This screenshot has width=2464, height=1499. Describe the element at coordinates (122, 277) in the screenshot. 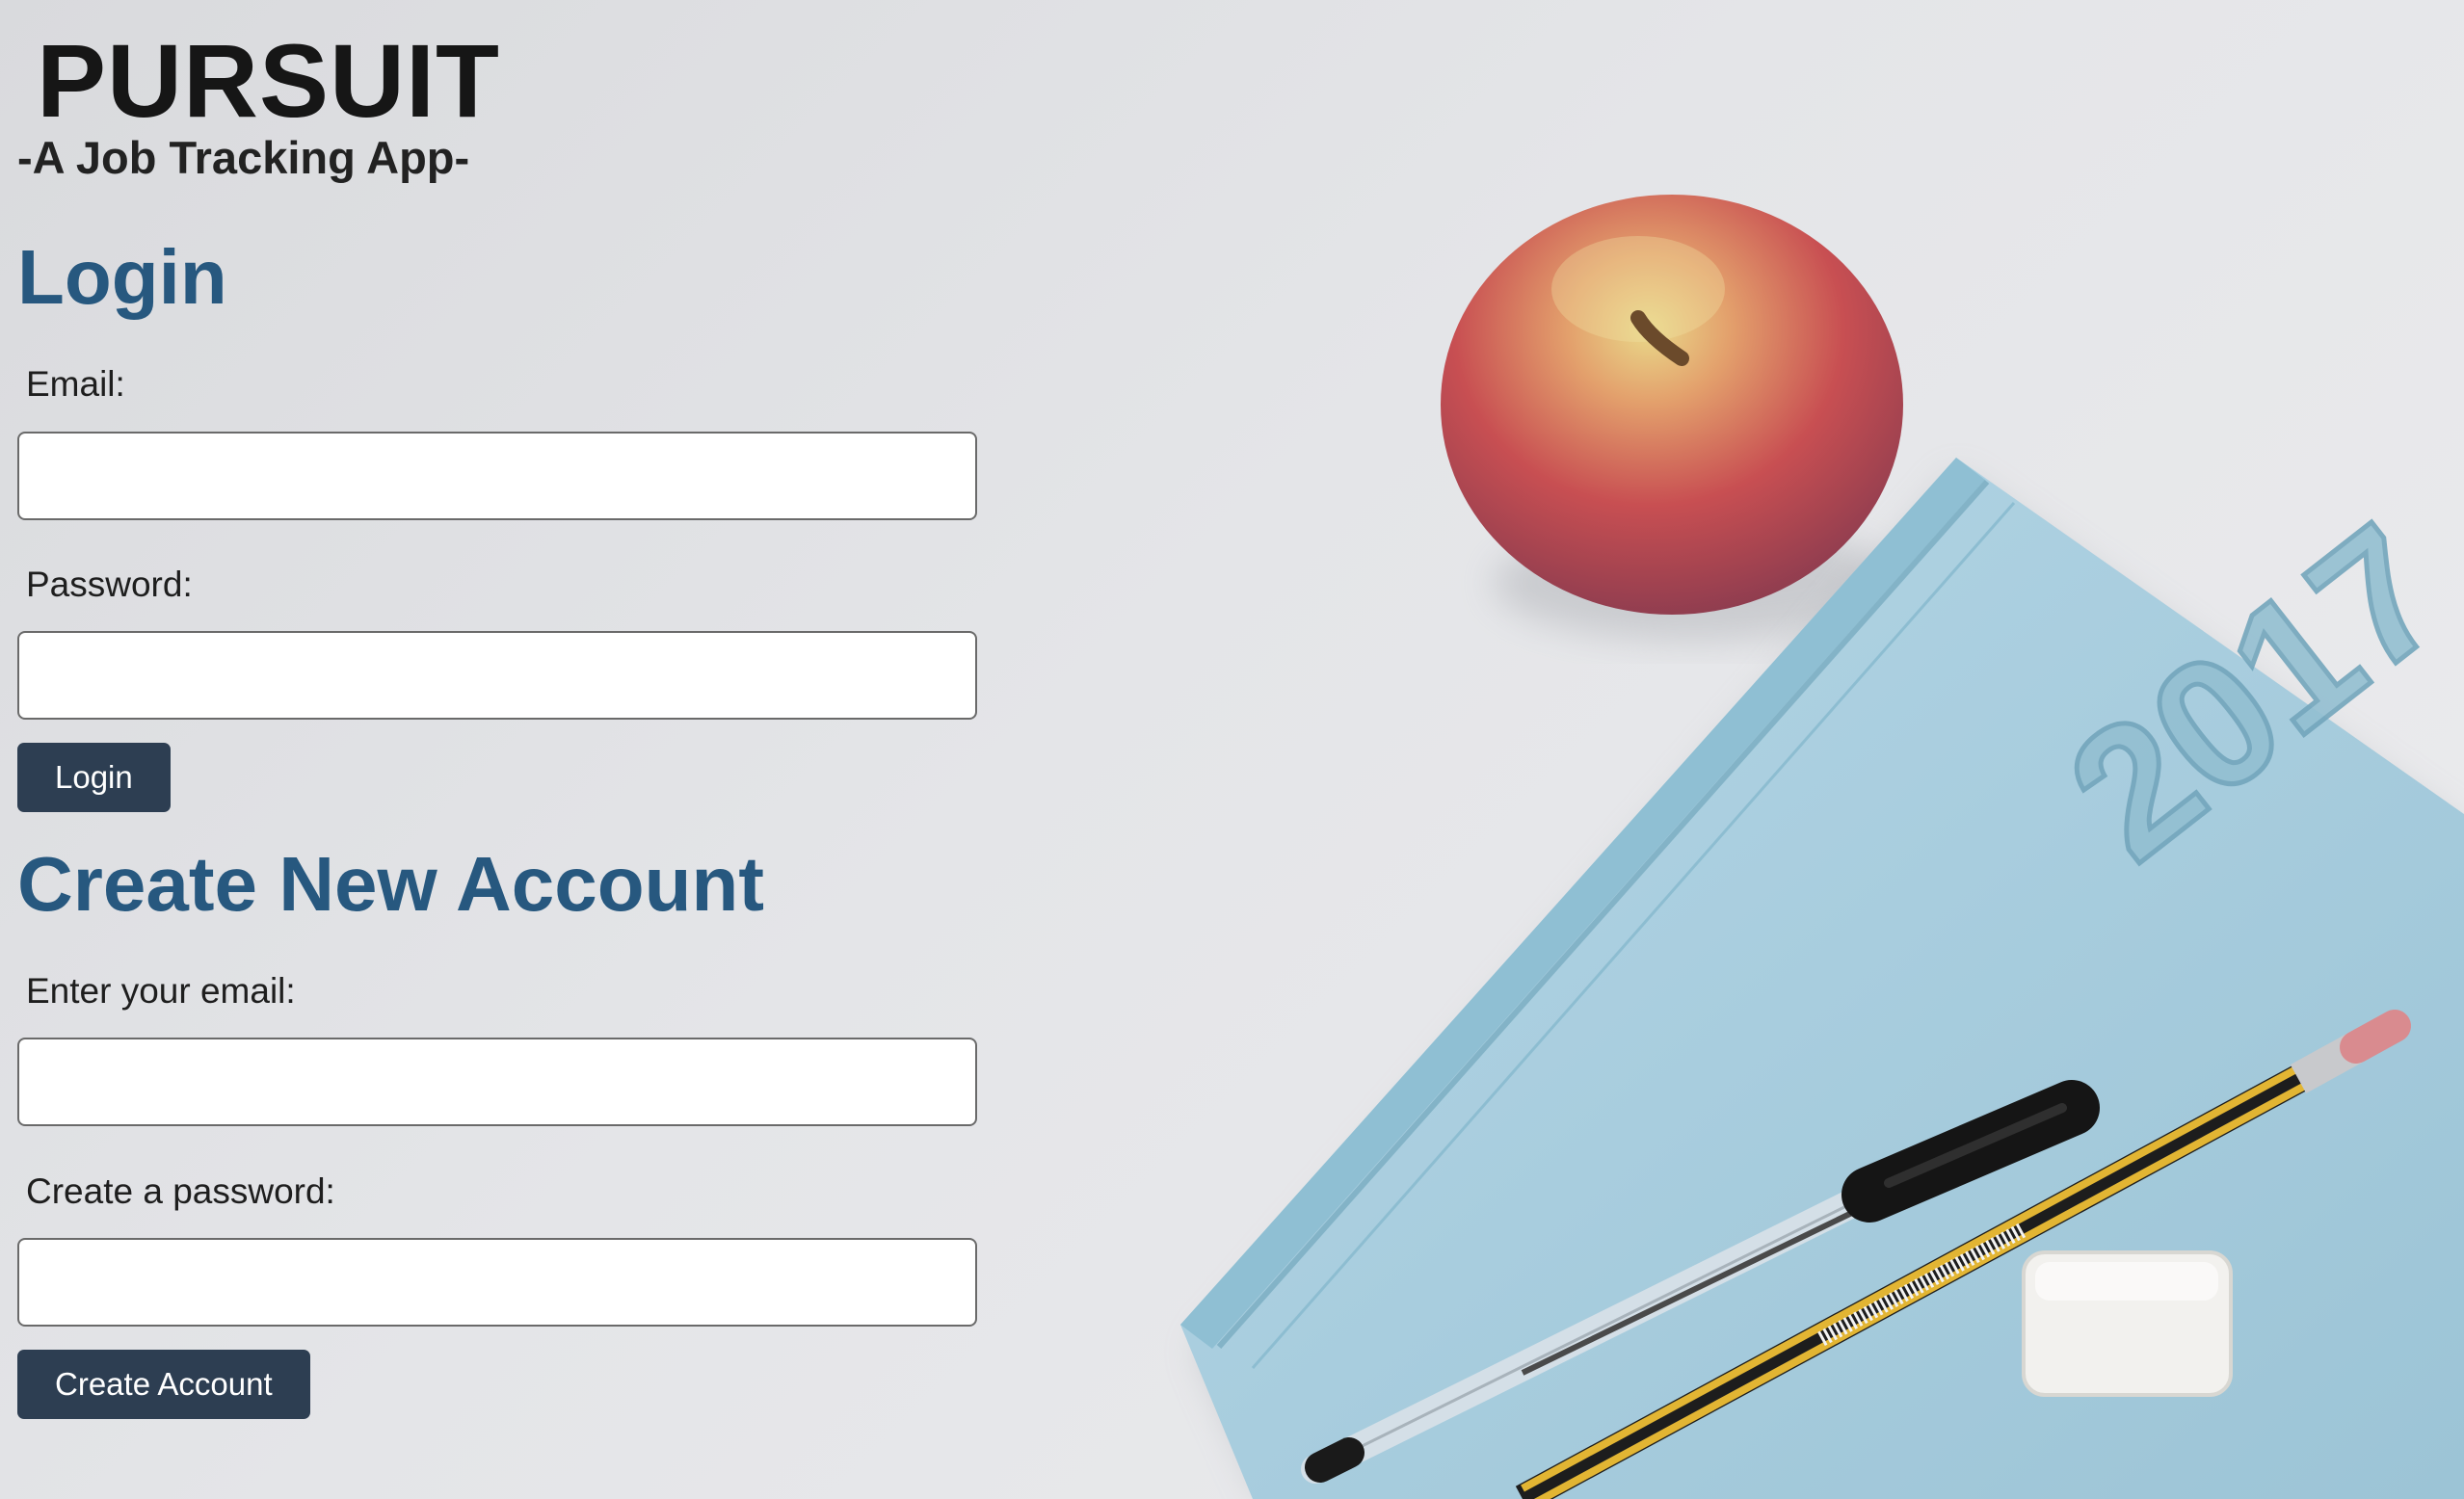

I see `login-heading: Login` at that location.